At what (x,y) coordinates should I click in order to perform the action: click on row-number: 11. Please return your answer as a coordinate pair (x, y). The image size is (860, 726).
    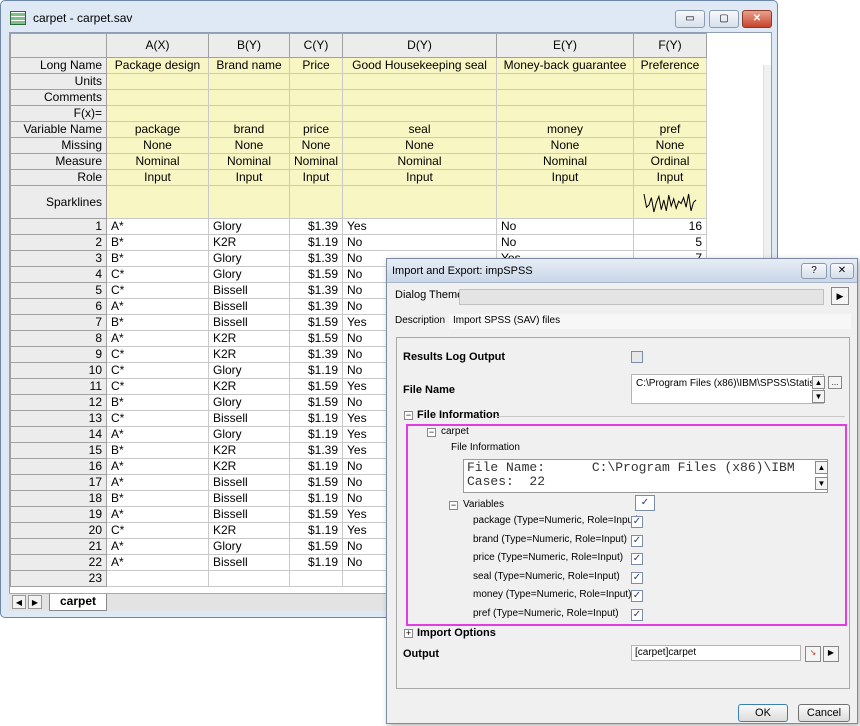
    Looking at the image, I should click on (58, 386).